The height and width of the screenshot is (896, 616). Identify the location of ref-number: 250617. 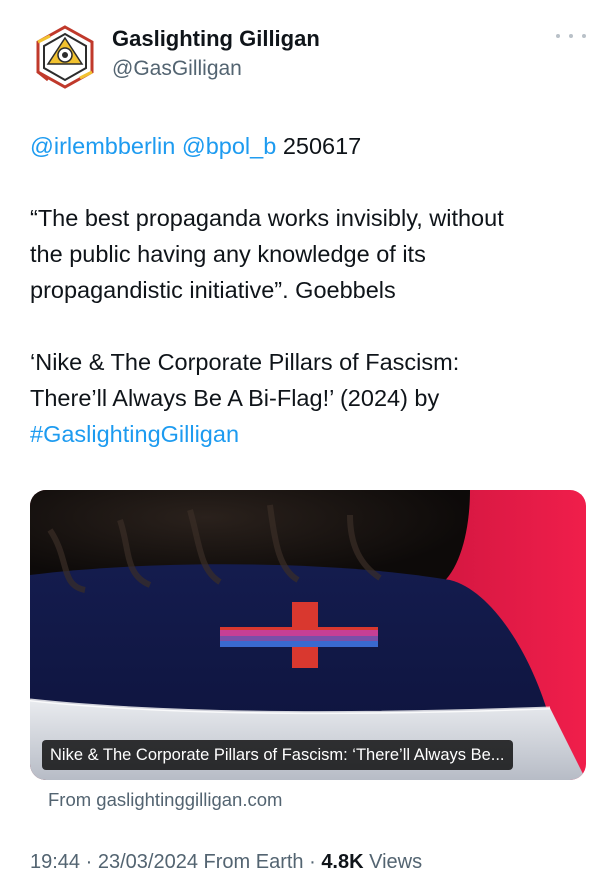
(322, 146).